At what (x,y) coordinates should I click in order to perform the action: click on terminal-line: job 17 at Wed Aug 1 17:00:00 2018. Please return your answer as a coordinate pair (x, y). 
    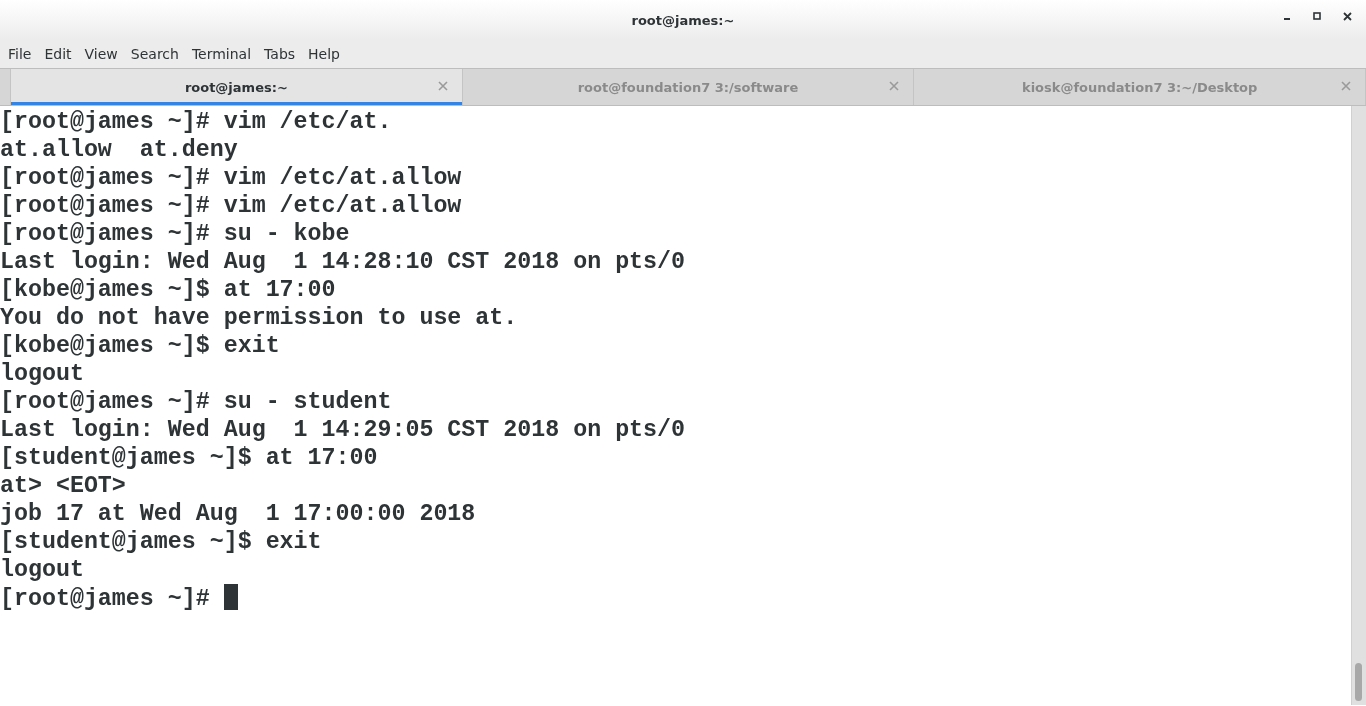
    Looking at the image, I should click on (238, 514).